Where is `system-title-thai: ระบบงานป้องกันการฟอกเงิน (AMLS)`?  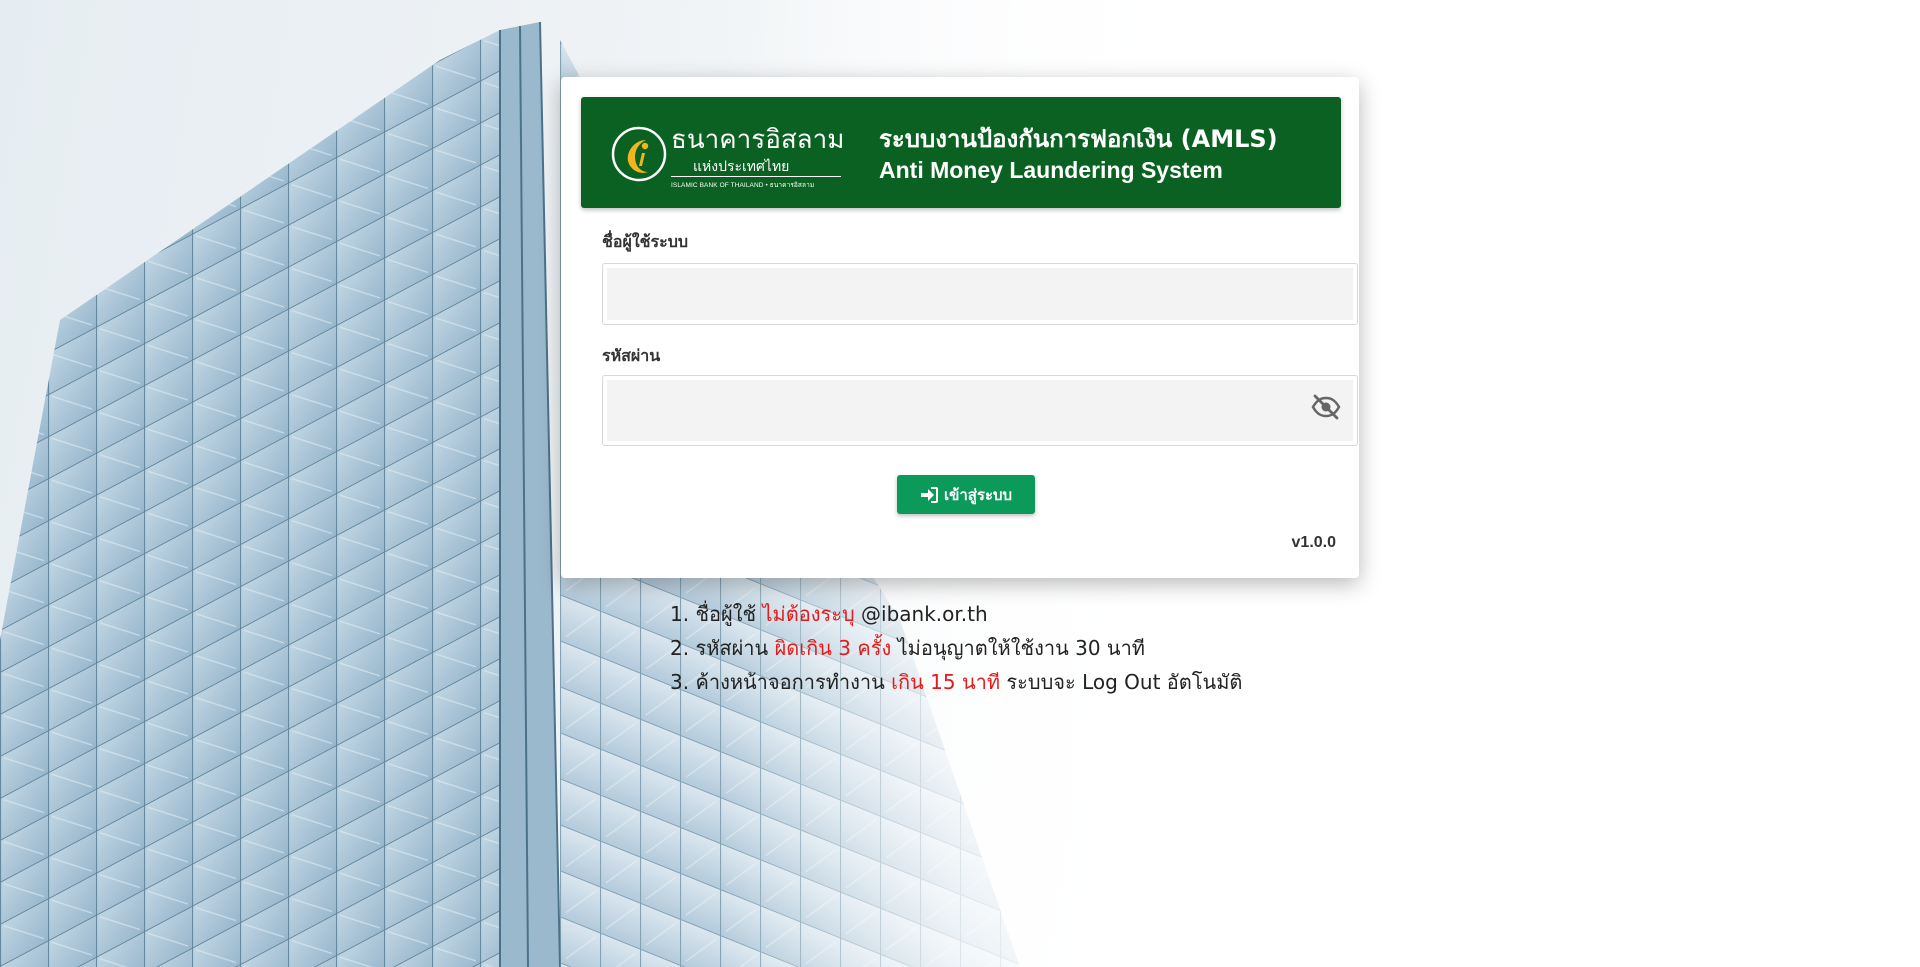 system-title-thai: ระบบงานป้องกันการฟอกเงิน (AMLS) is located at coordinates (1078, 139).